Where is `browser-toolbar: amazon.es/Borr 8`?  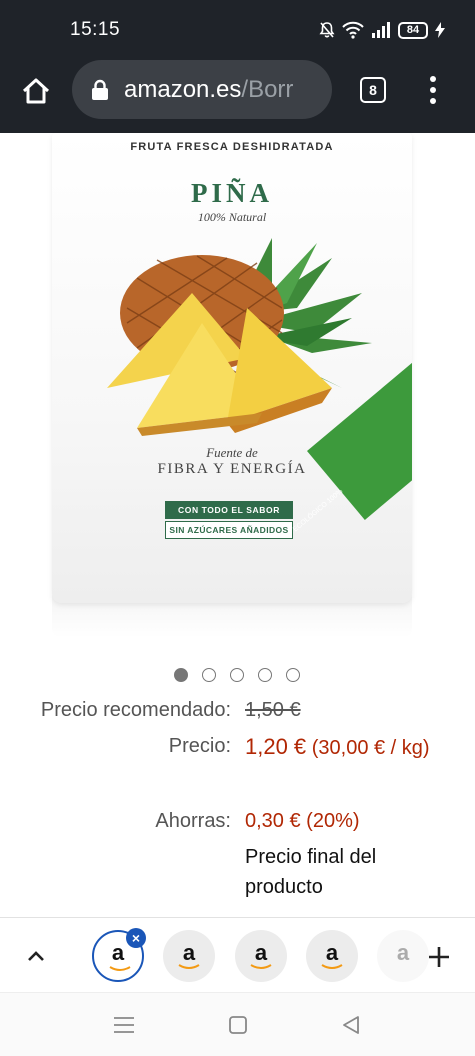 browser-toolbar: amazon.es/Borr 8 is located at coordinates (237, 95).